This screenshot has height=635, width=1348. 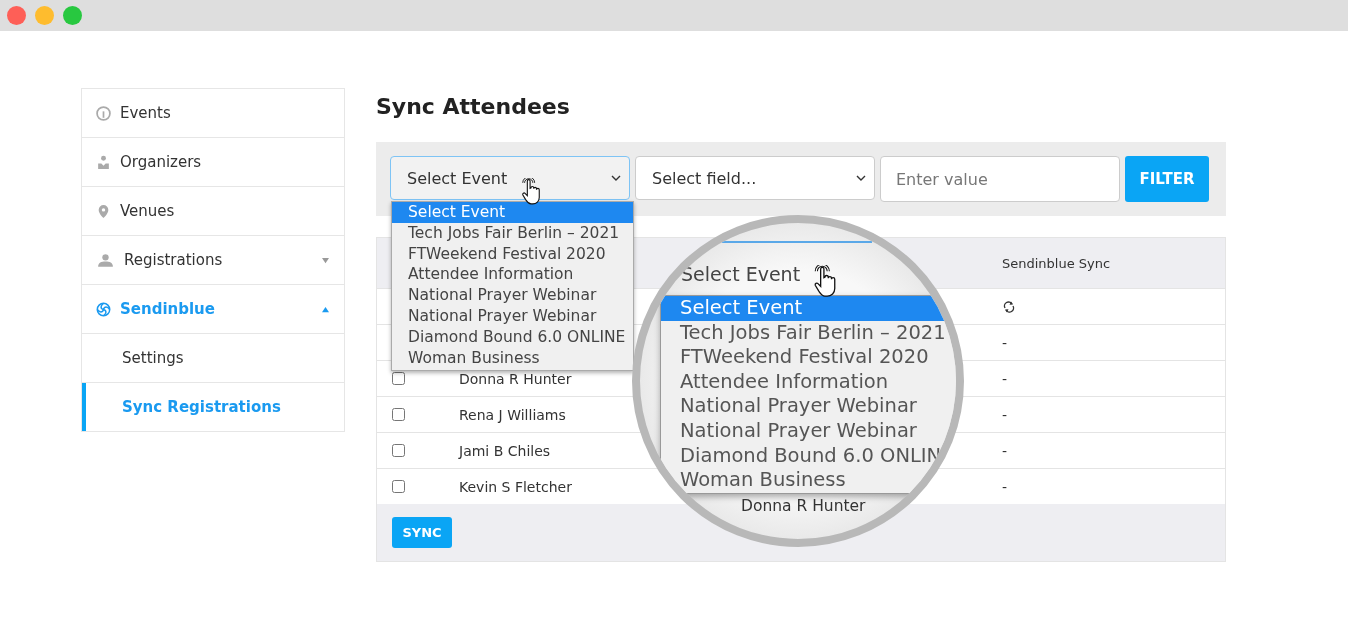 I want to click on event-select: Select Event, so click(x=510, y=178).